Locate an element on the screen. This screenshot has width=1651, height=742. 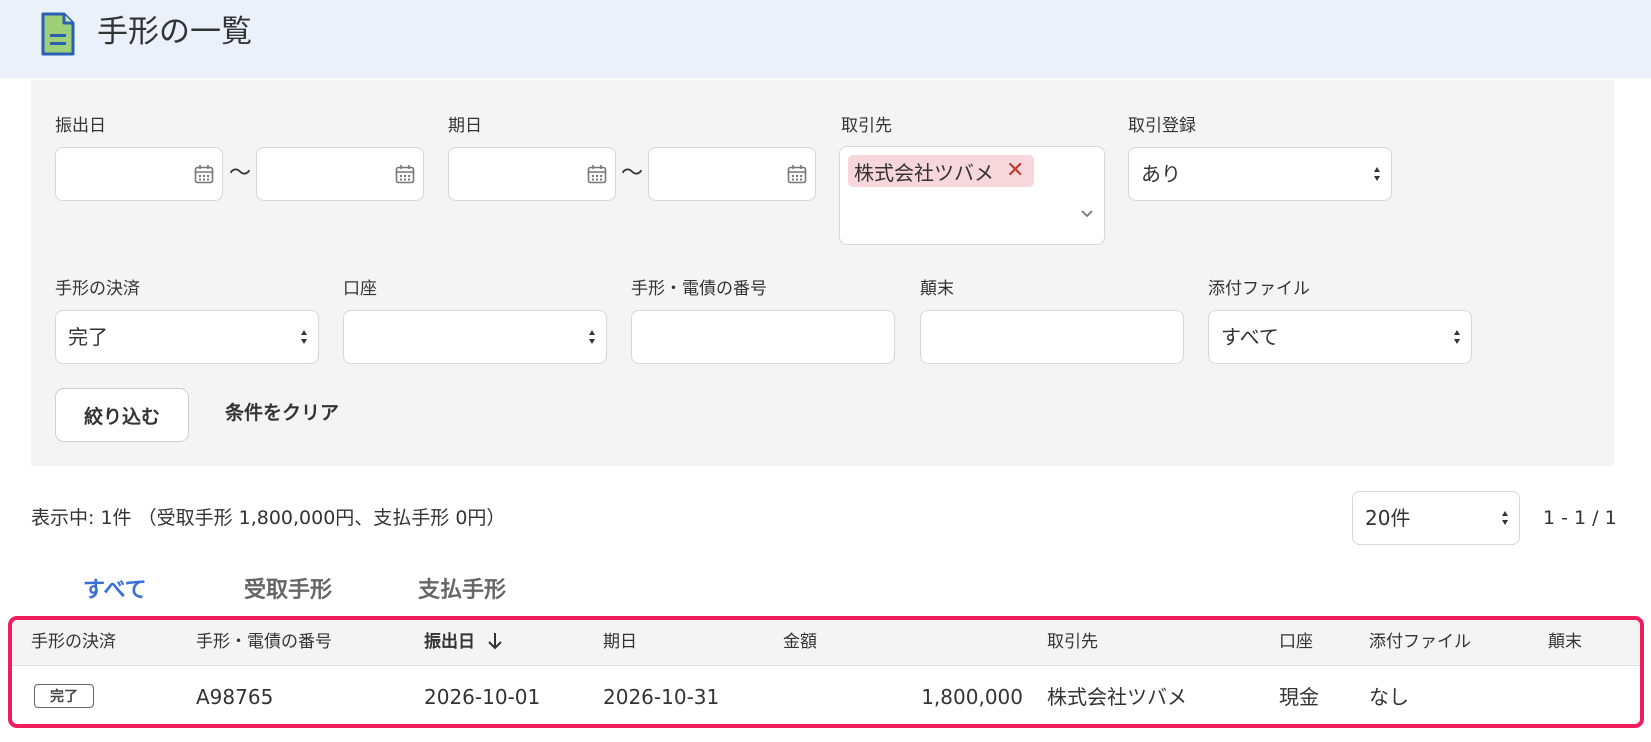
attachment-label: 添付ファイル is located at coordinates (1259, 289).